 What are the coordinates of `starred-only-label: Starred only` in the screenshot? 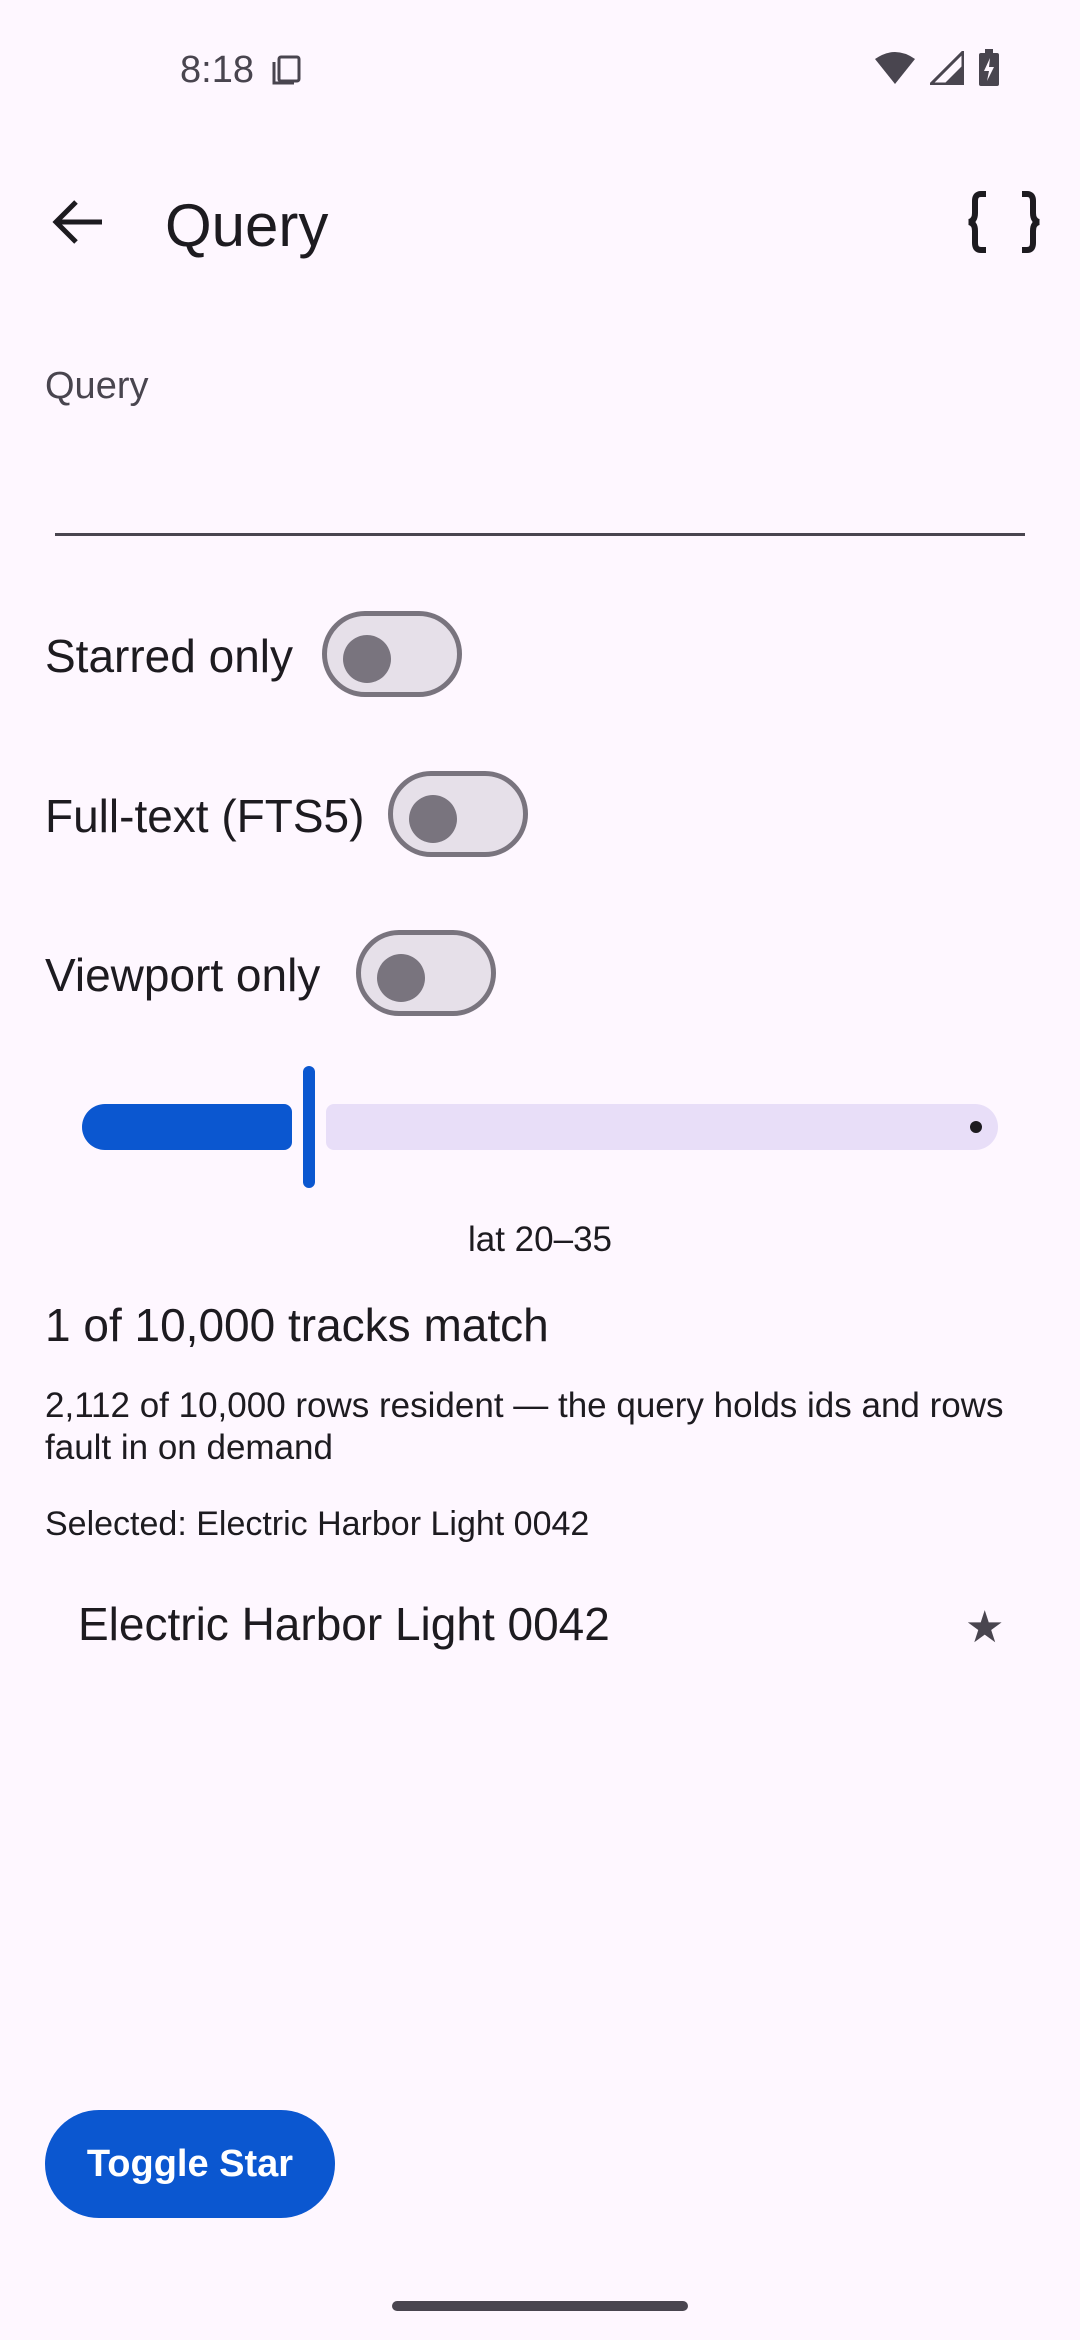 It's located at (169, 656).